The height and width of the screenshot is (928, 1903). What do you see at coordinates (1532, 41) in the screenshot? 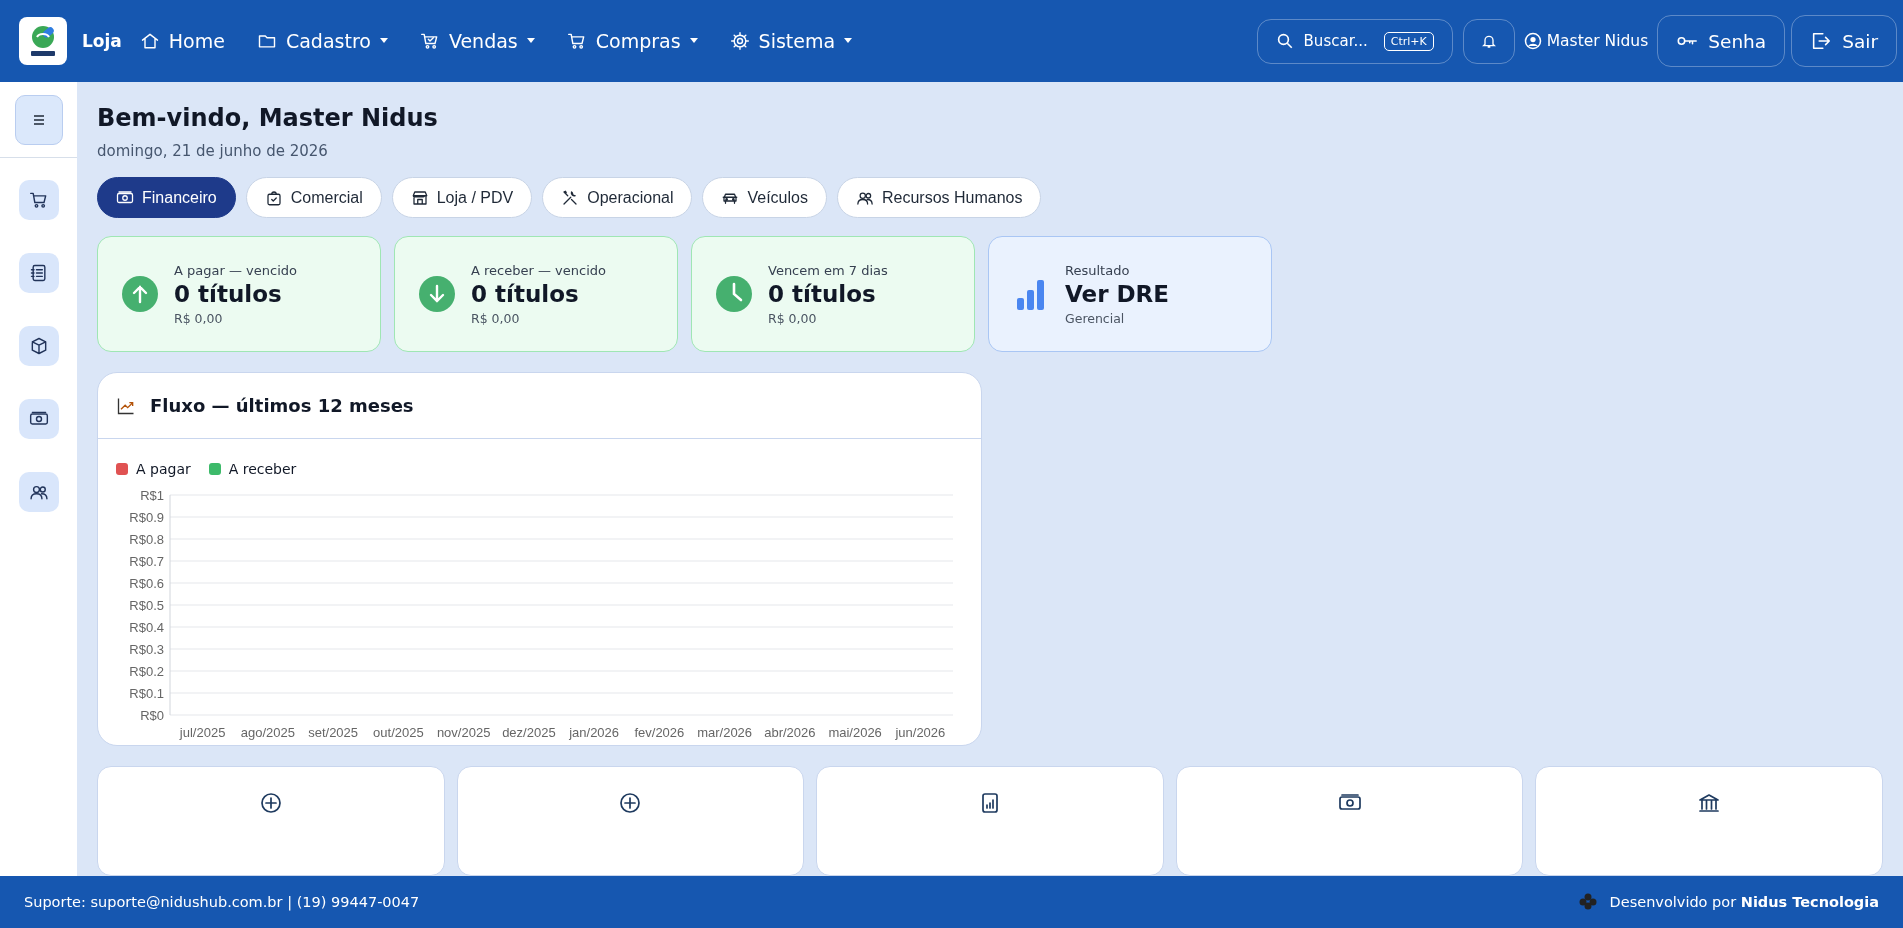
I see `user-icon` at bounding box center [1532, 41].